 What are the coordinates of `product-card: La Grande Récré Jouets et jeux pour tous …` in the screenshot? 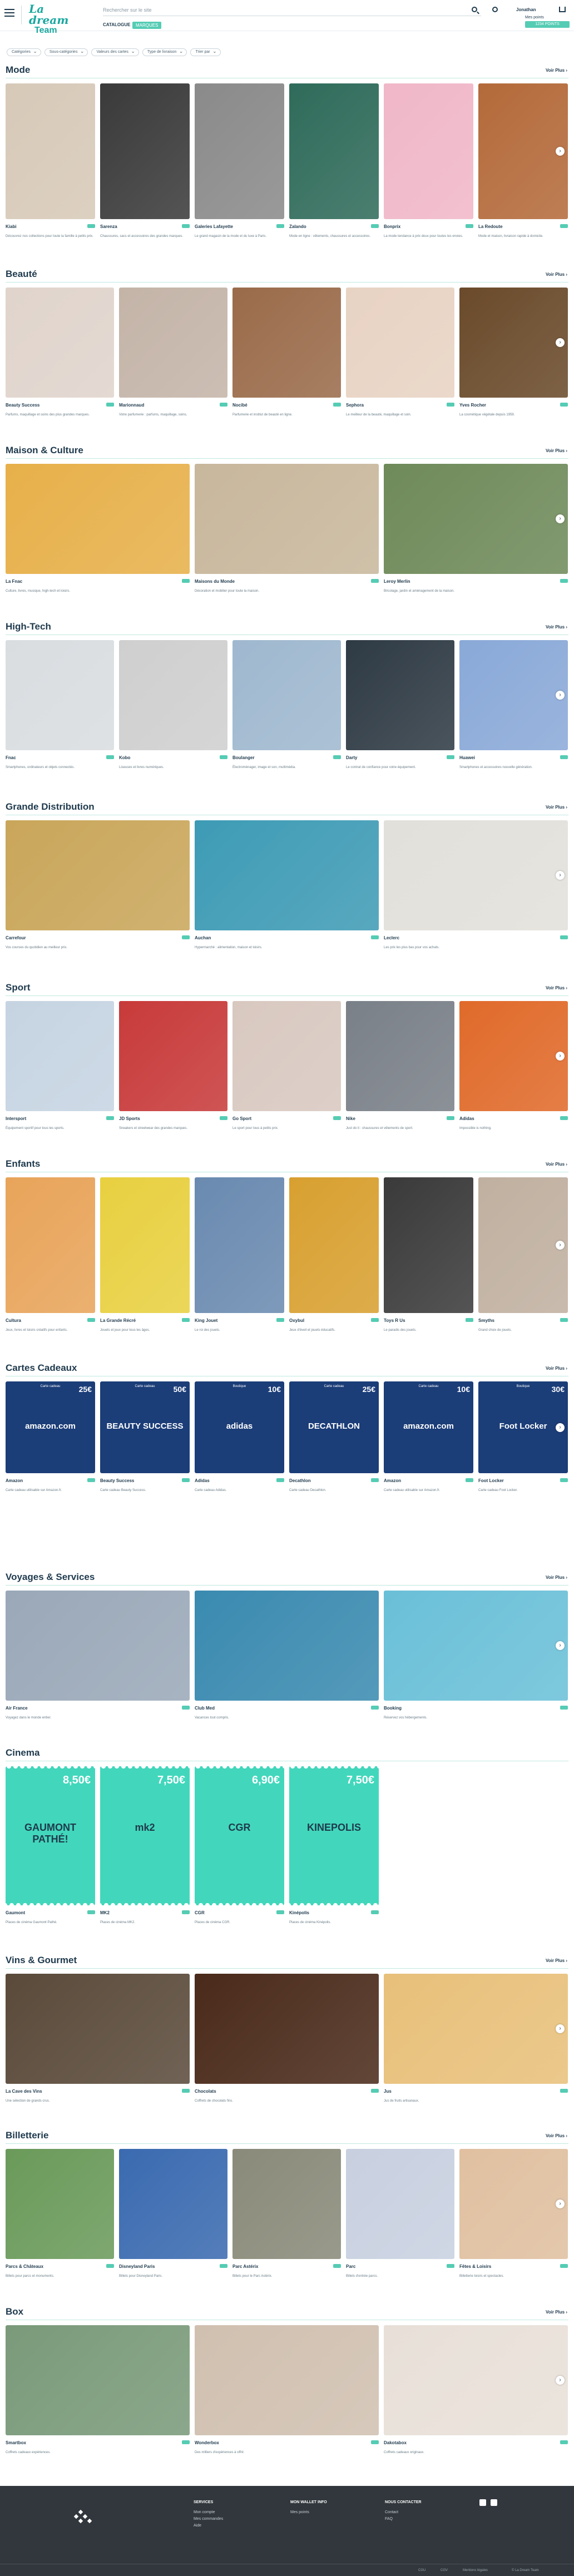 It's located at (145, 1254).